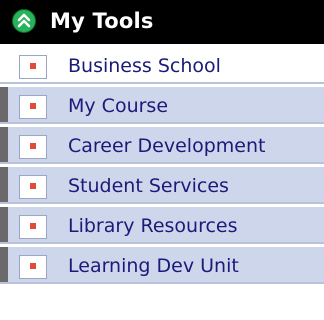 The width and height of the screenshot is (324, 320). Describe the element at coordinates (162, 22) in the screenshot. I see `panel-header: My Tools` at that location.